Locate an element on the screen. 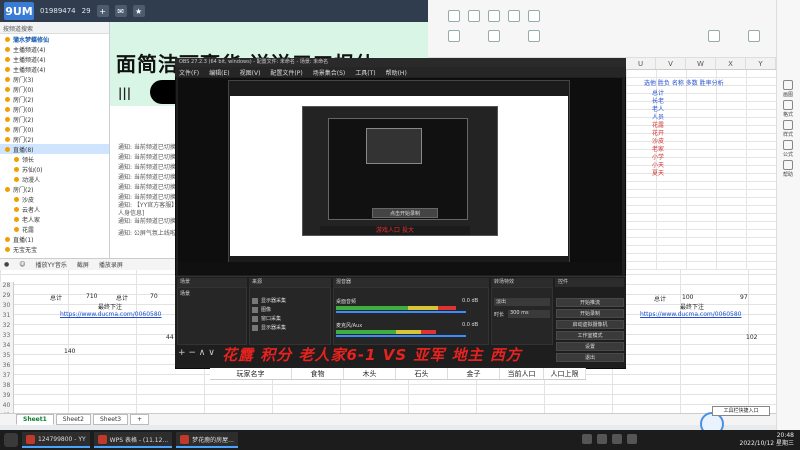  channel-item: 无宝无宝 is located at coordinates (54, 249).